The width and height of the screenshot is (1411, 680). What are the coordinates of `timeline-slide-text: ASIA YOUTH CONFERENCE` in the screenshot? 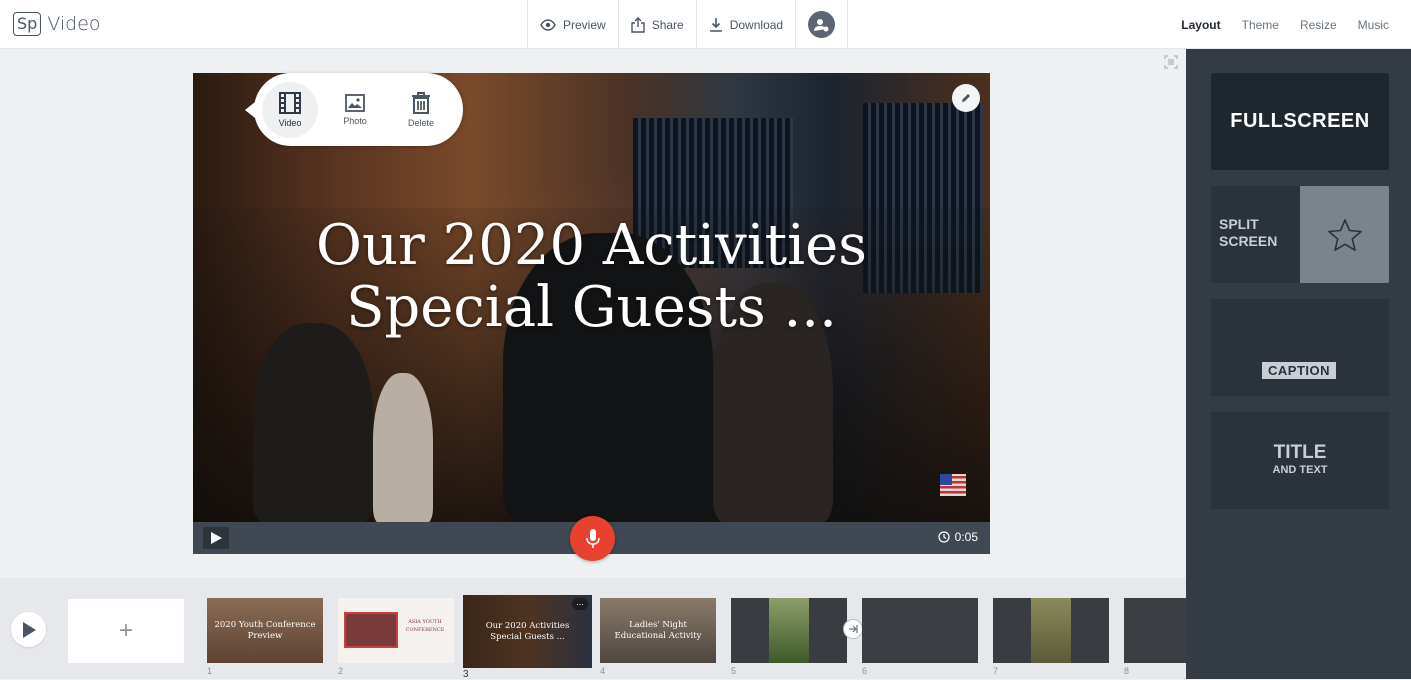 It's located at (425, 626).